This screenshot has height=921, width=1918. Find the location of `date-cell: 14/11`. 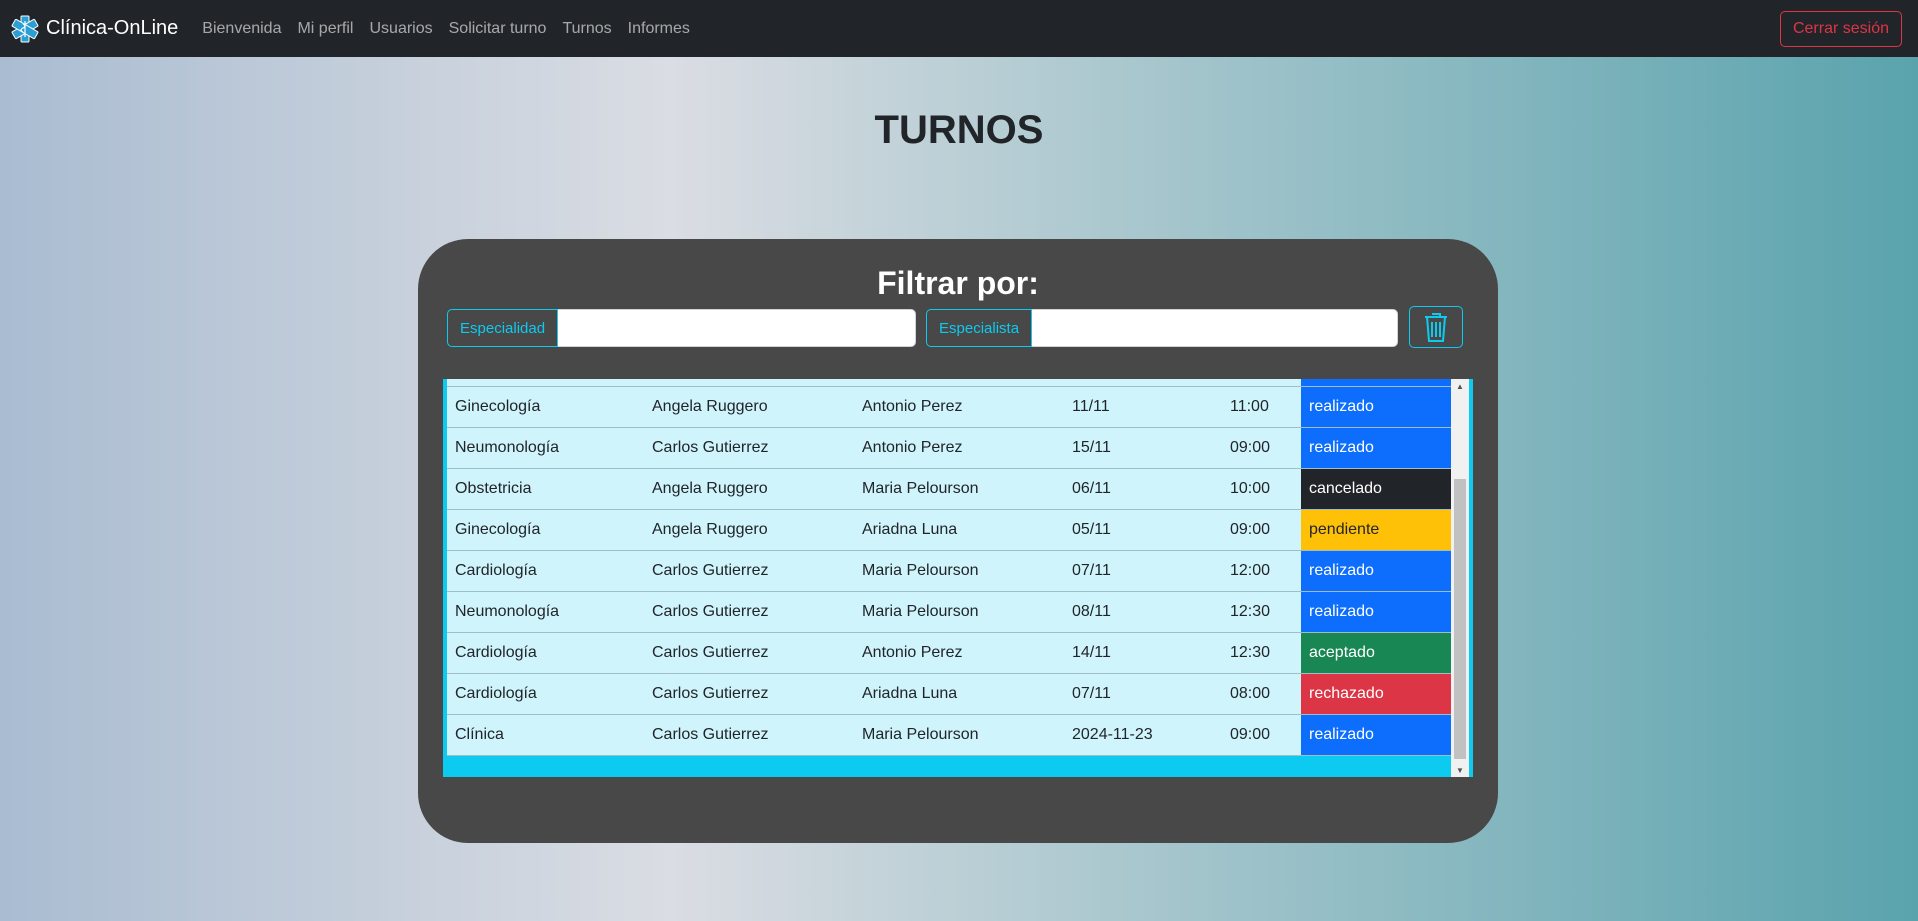

date-cell: 14/11 is located at coordinates (1091, 652).